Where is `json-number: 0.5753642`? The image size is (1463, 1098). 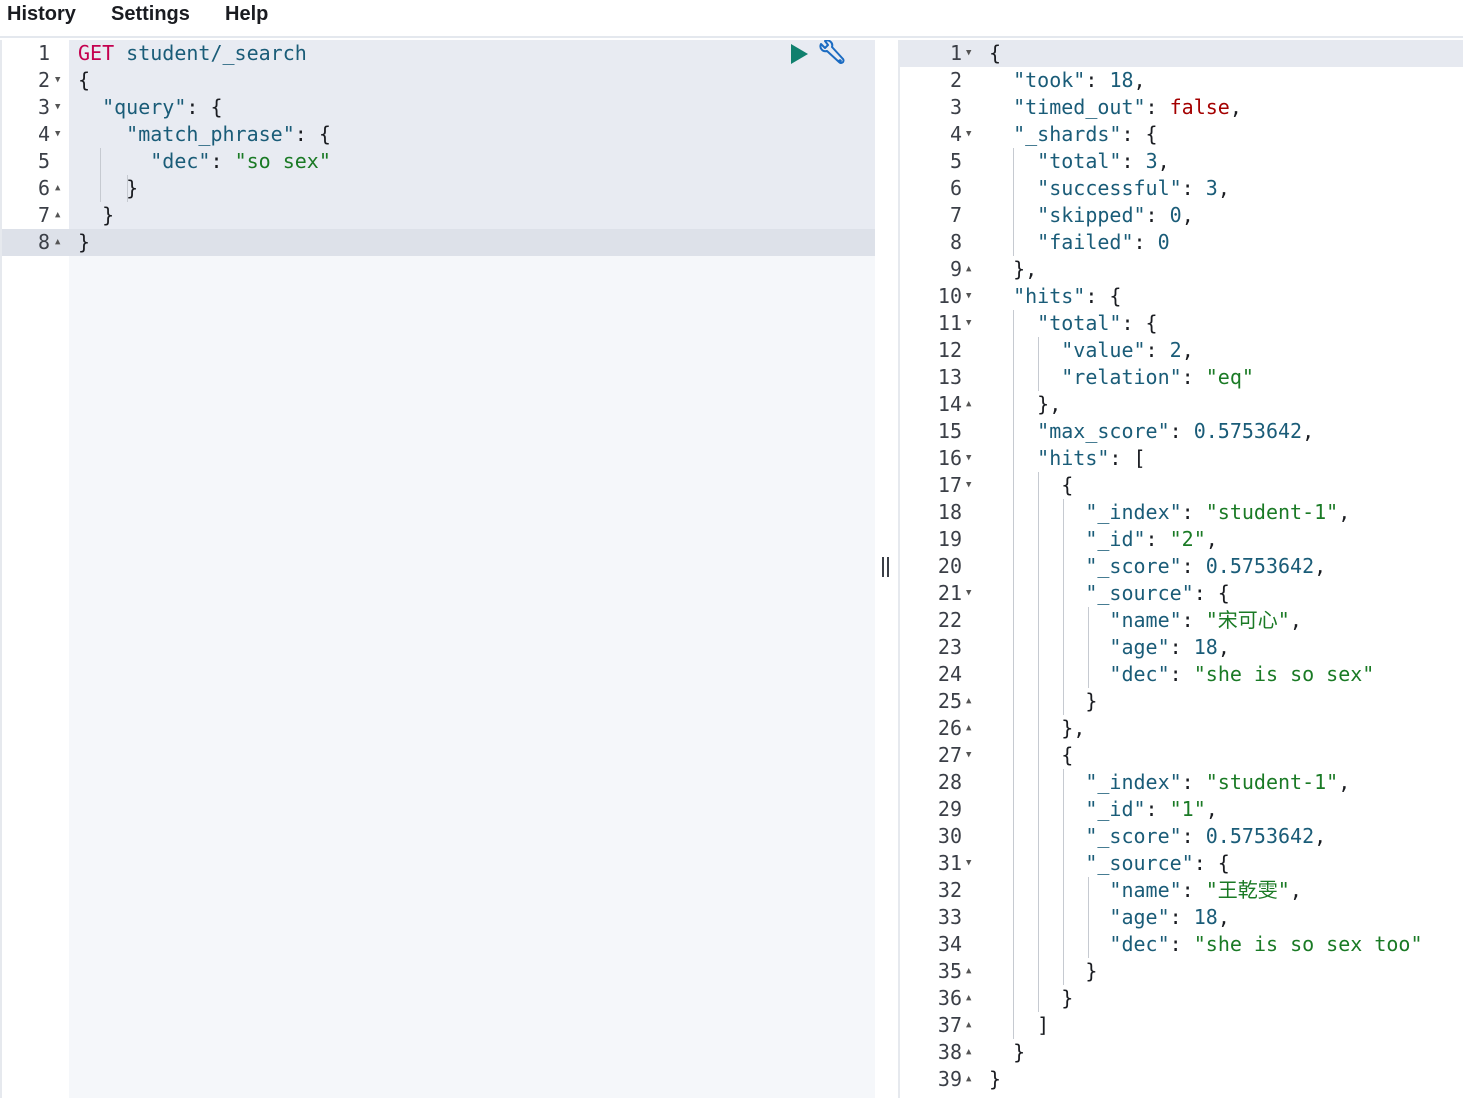
json-number: 0.5753642 is located at coordinates (1260, 566).